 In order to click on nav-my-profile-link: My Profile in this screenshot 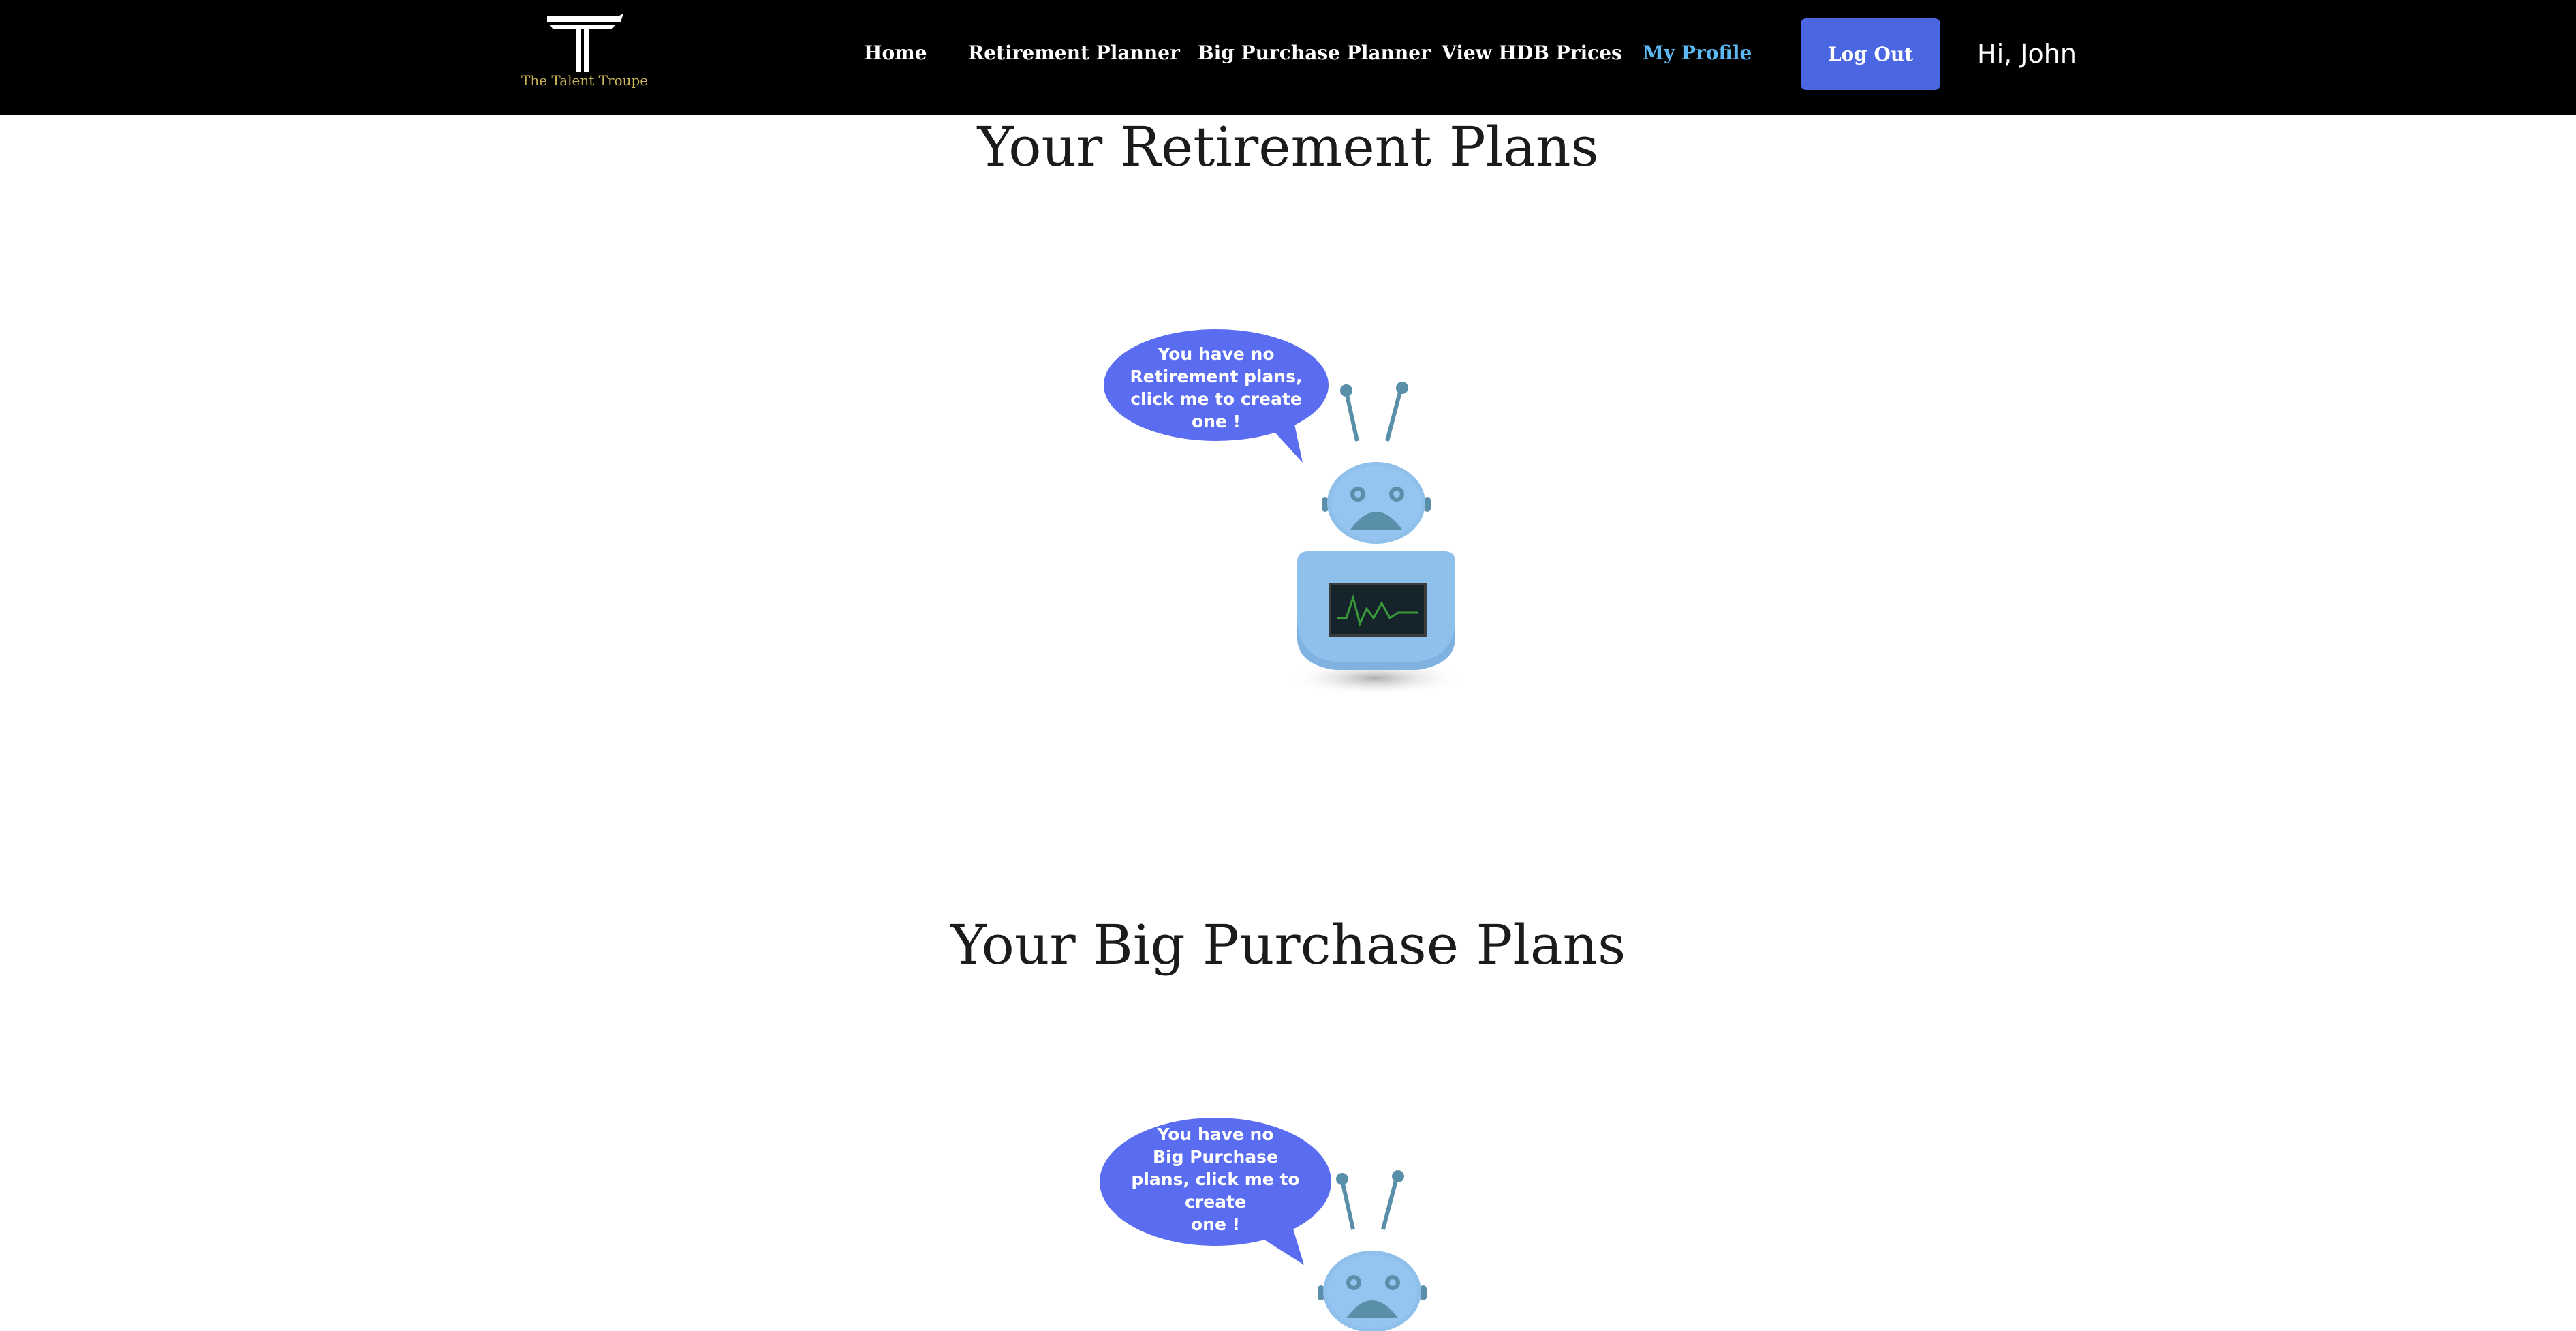, I will do `click(1697, 53)`.